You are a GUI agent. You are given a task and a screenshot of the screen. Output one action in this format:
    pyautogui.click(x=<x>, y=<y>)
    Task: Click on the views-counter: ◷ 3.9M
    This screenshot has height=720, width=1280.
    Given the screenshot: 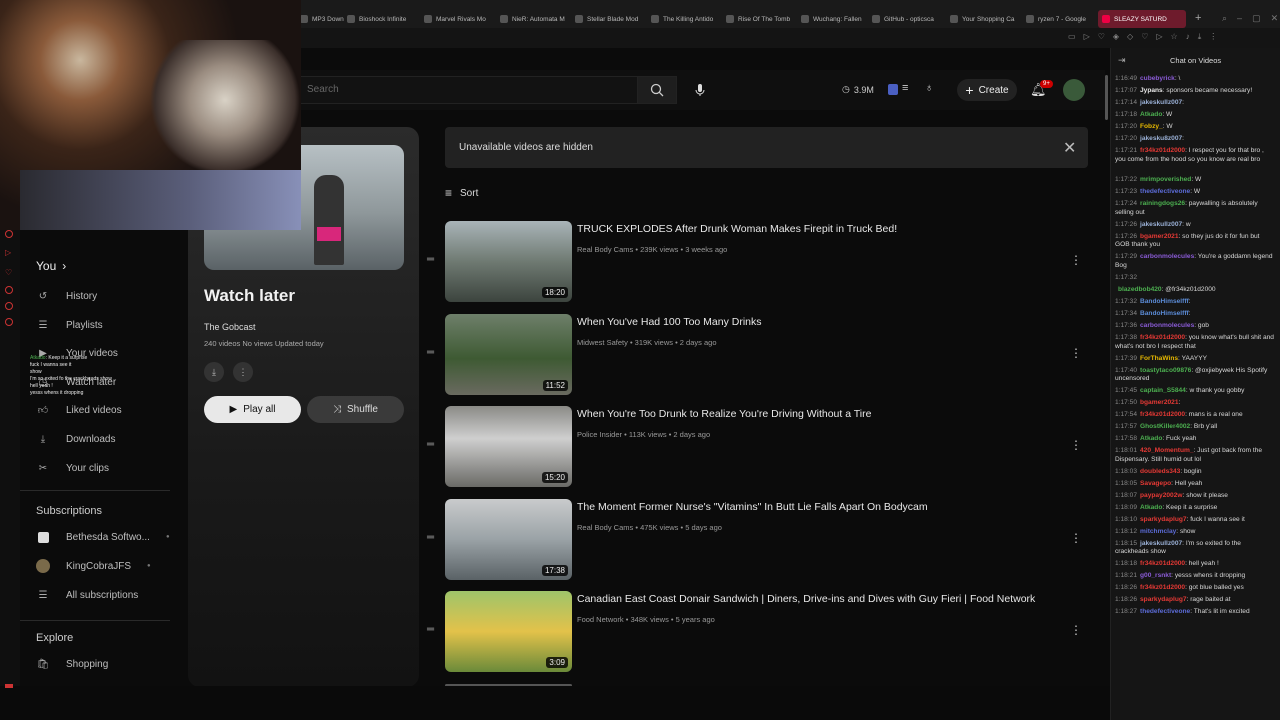 What is the action you would take?
    pyautogui.click(x=858, y=89)
    